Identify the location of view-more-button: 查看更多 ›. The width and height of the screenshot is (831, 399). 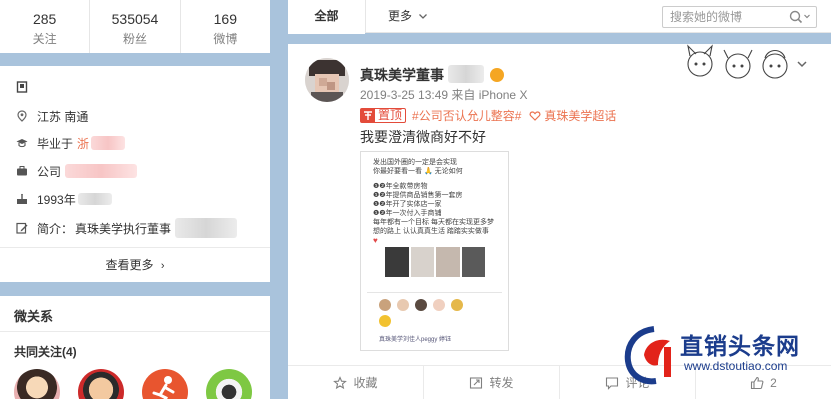
(135, 264).